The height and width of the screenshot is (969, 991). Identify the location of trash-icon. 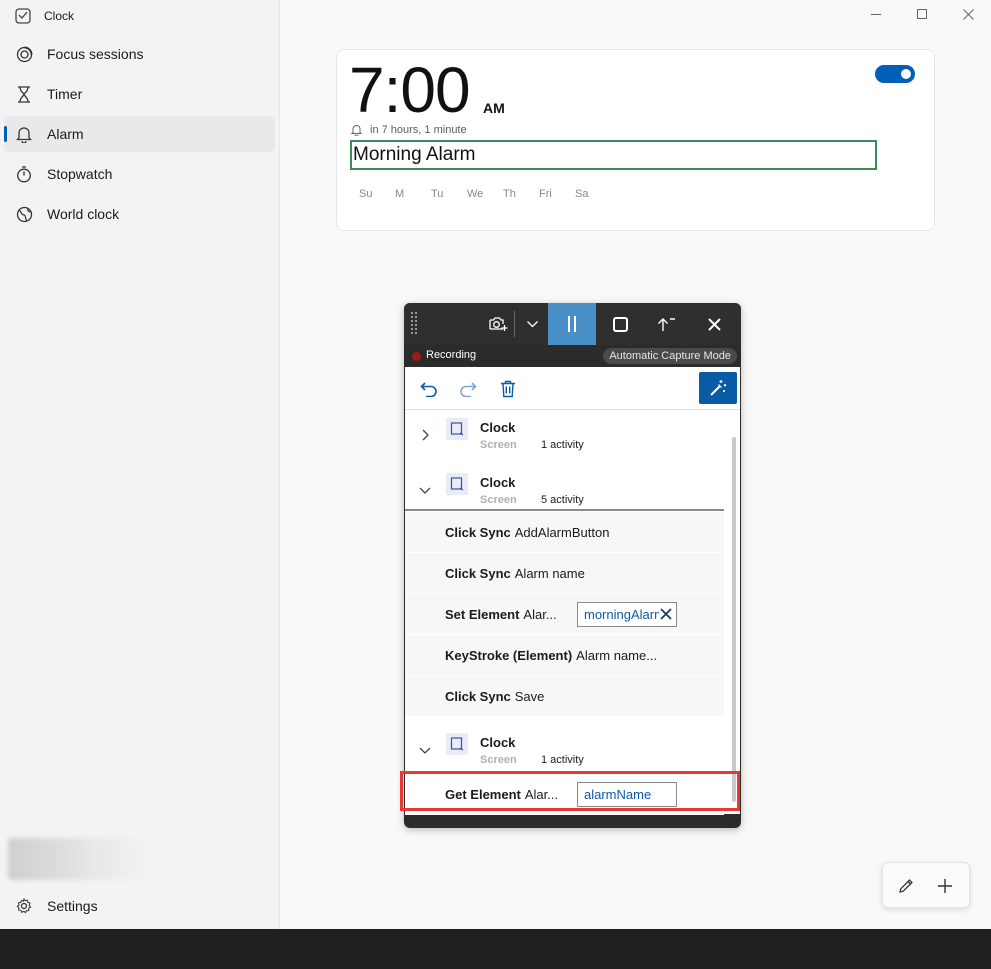
(508, 389).